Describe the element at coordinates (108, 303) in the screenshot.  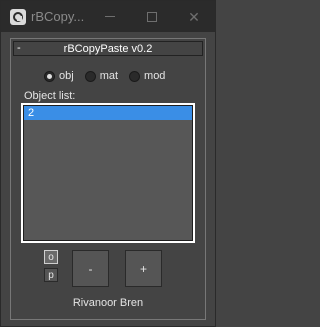
I see `author-label: Rivanoor Bren` at that location.